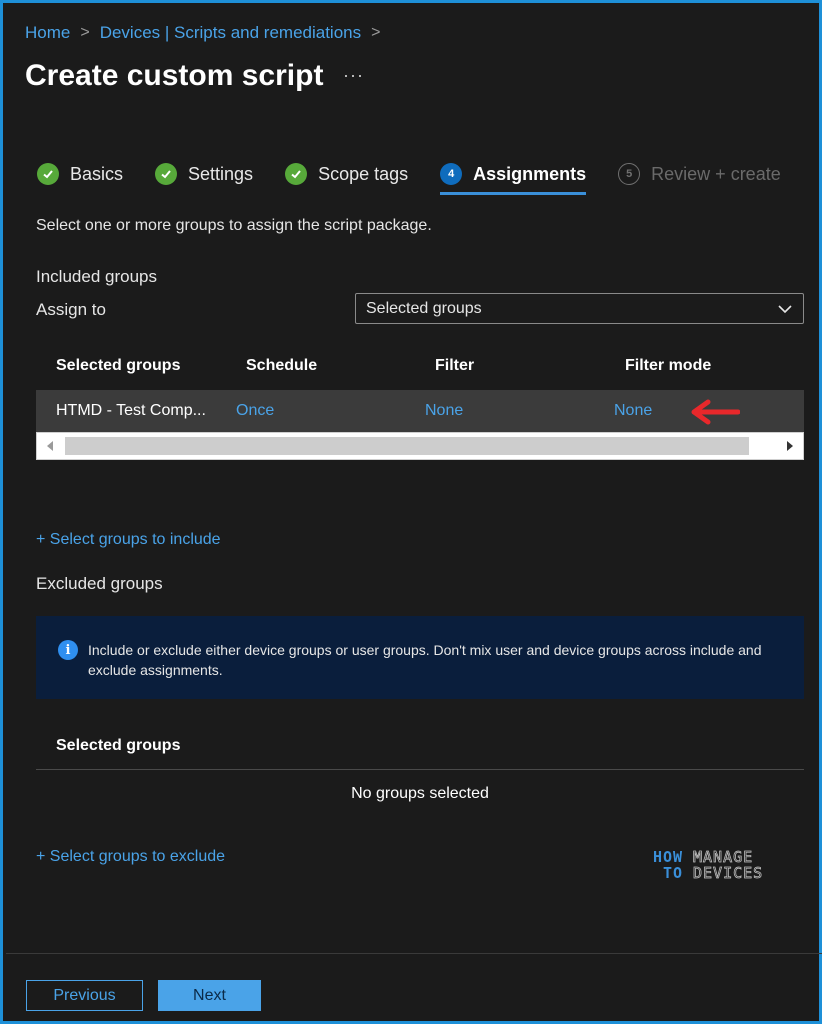 The height and width of the screenshot is (1024, 822). I want to click on active-step-underline, so click(513, 193).